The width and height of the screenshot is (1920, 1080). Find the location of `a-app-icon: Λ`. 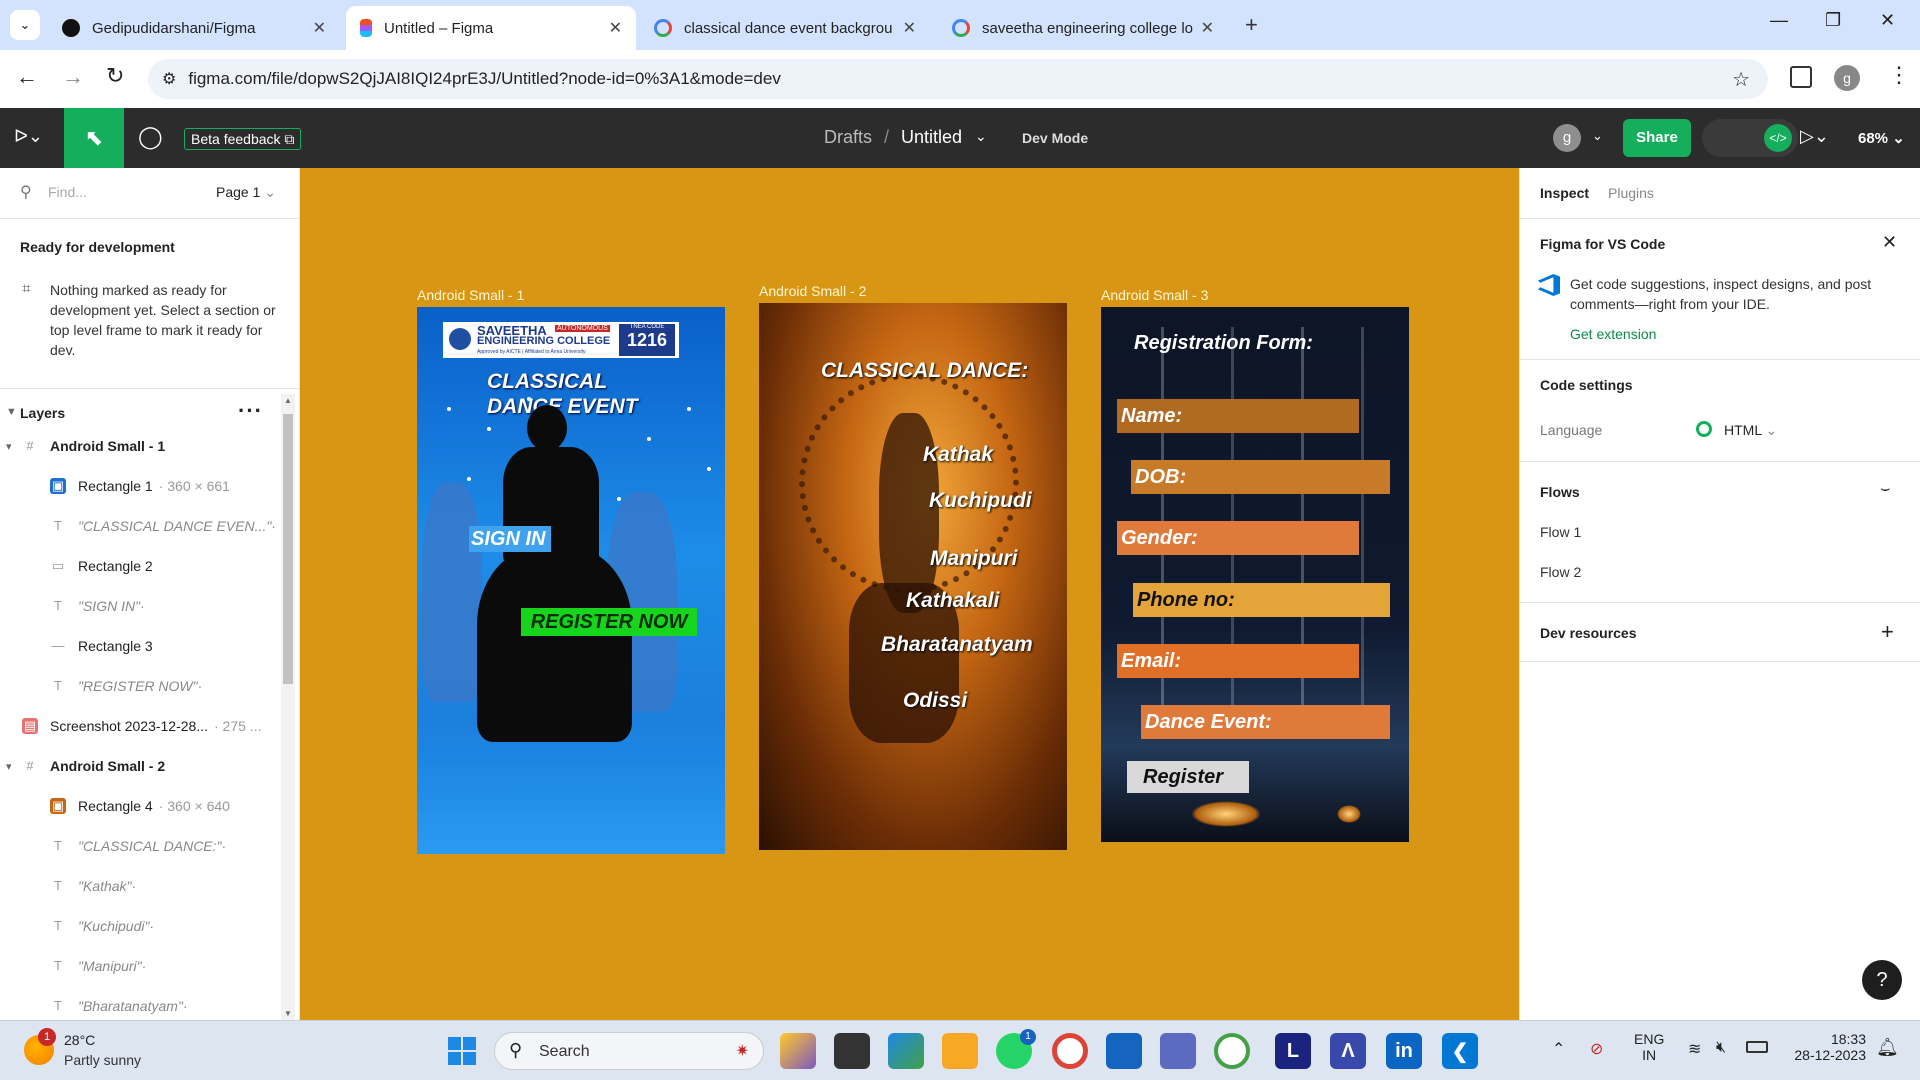

a-app-icon: Λ is located at coordinates (1348, 1051).